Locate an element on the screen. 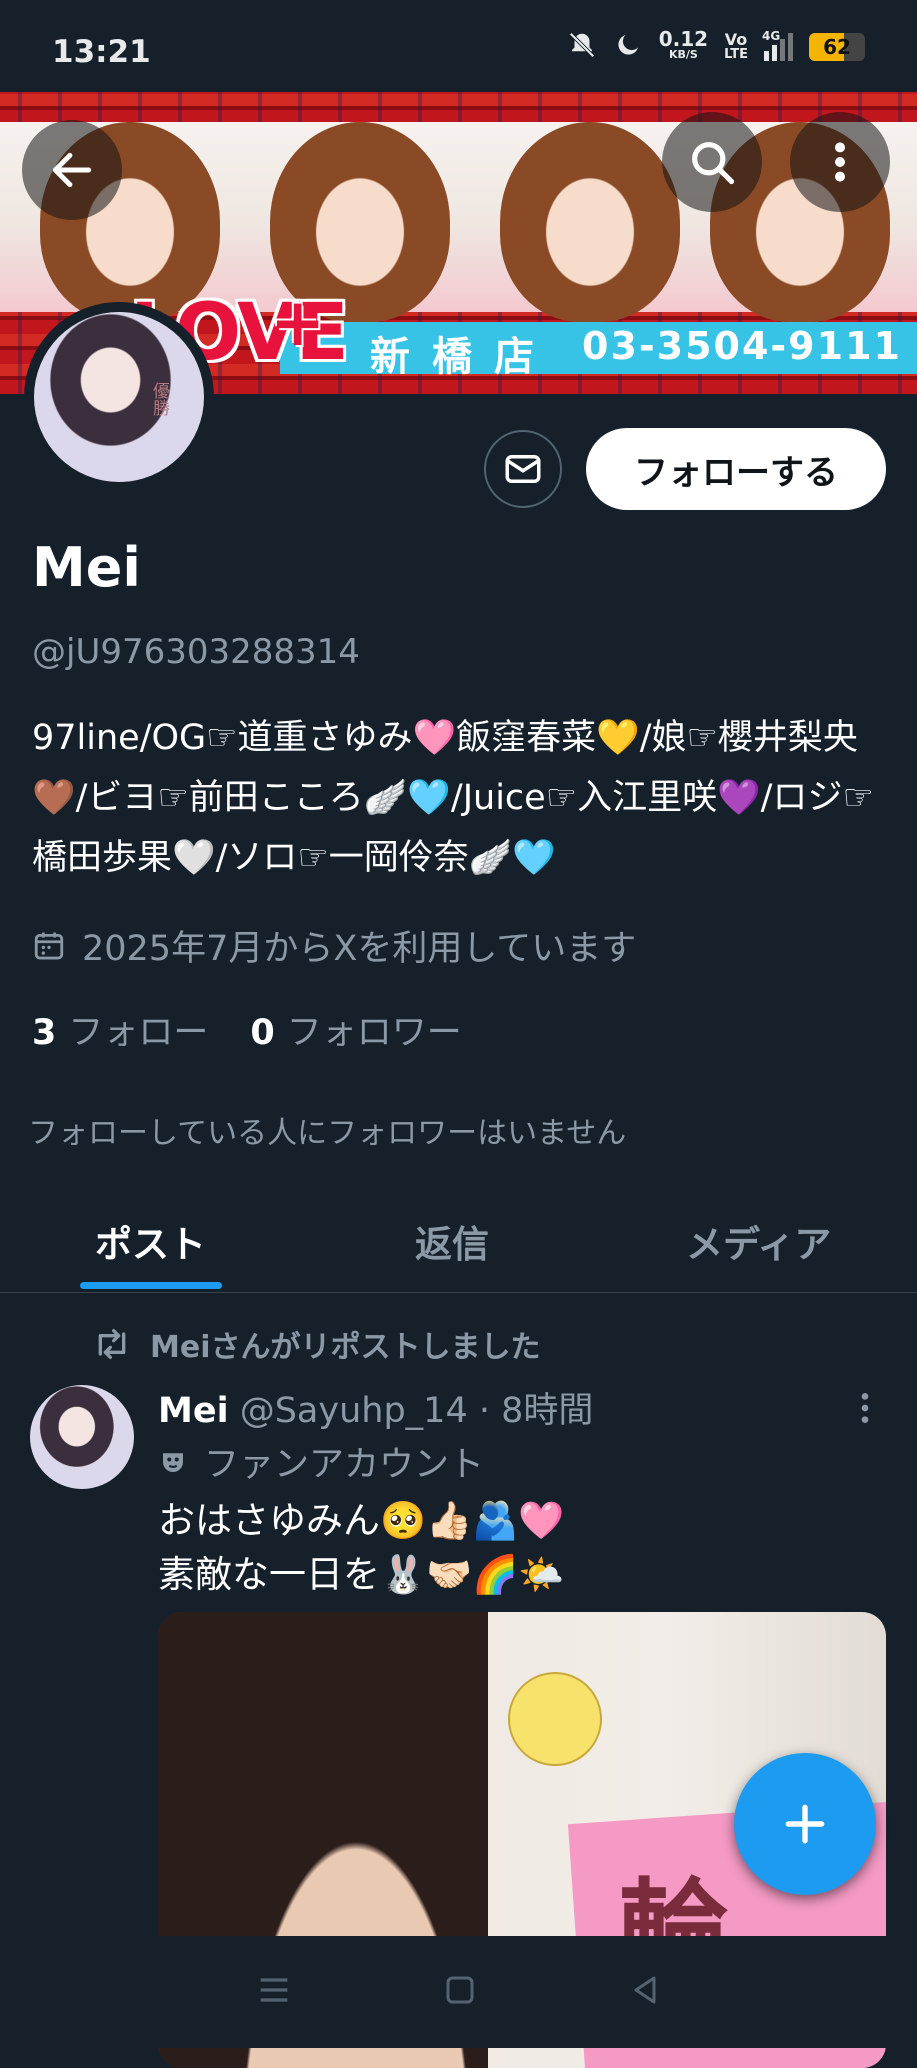 This screenshot has width=917, height=2068. media-sun-sticker is located at coordinates (555, 1719).